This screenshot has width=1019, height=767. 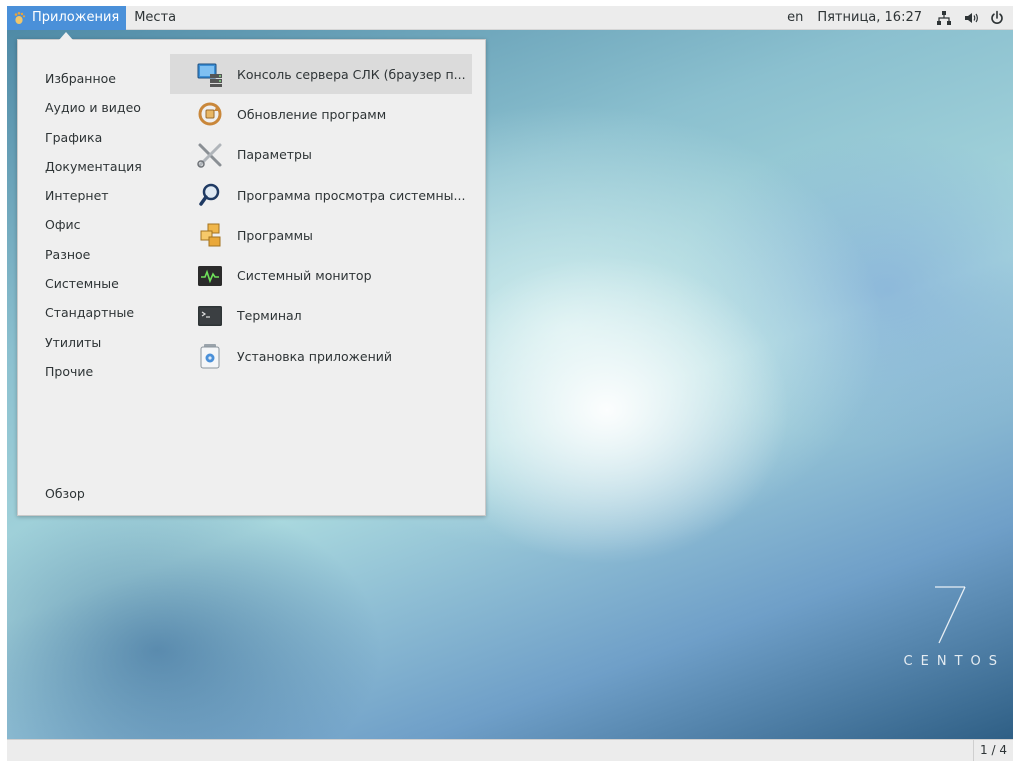 I want to click on category-sound-video: Аудио и видео, so click(x=93, y=107).